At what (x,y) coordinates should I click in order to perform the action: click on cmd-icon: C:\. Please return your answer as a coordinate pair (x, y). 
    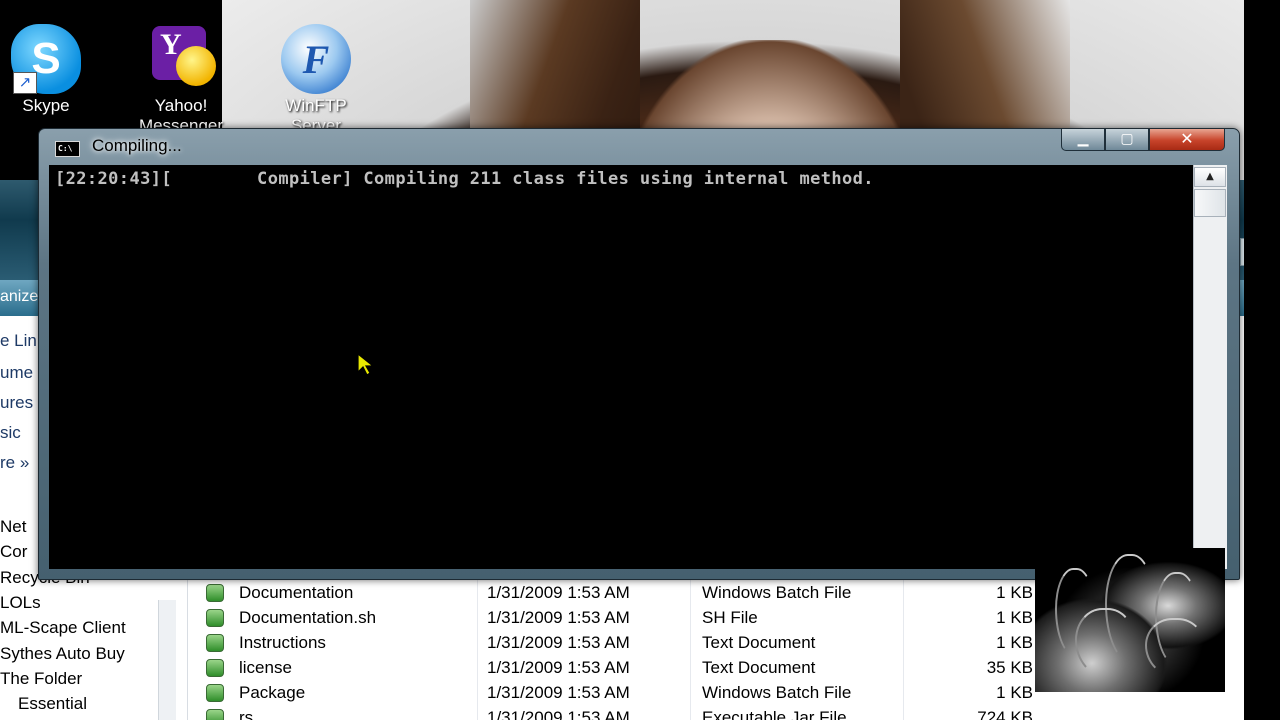
    Looking at the image, I should click on (67, 149).